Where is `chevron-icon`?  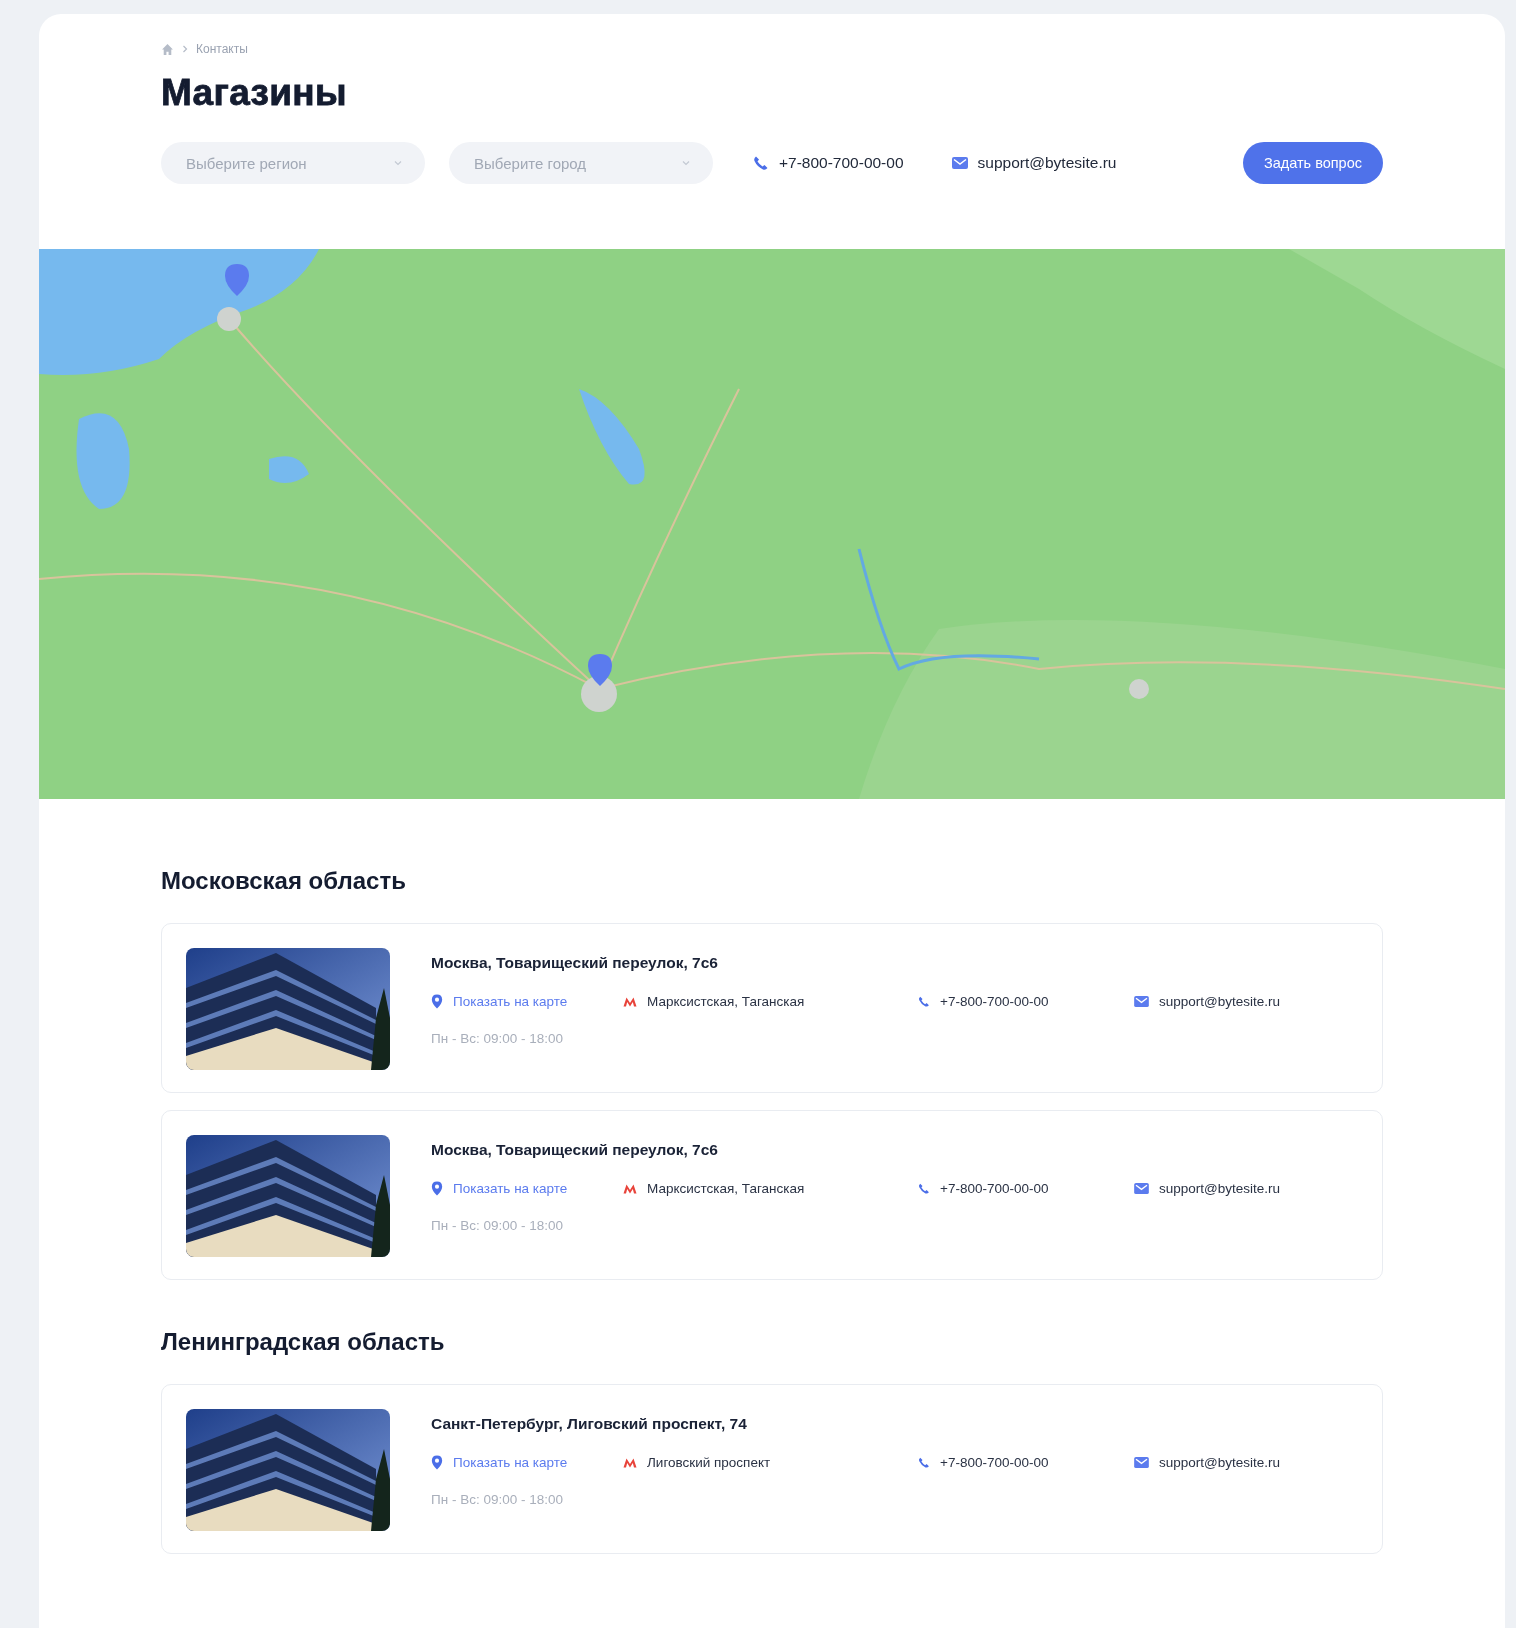 chevron-icon is located at coordinates (185, 49).